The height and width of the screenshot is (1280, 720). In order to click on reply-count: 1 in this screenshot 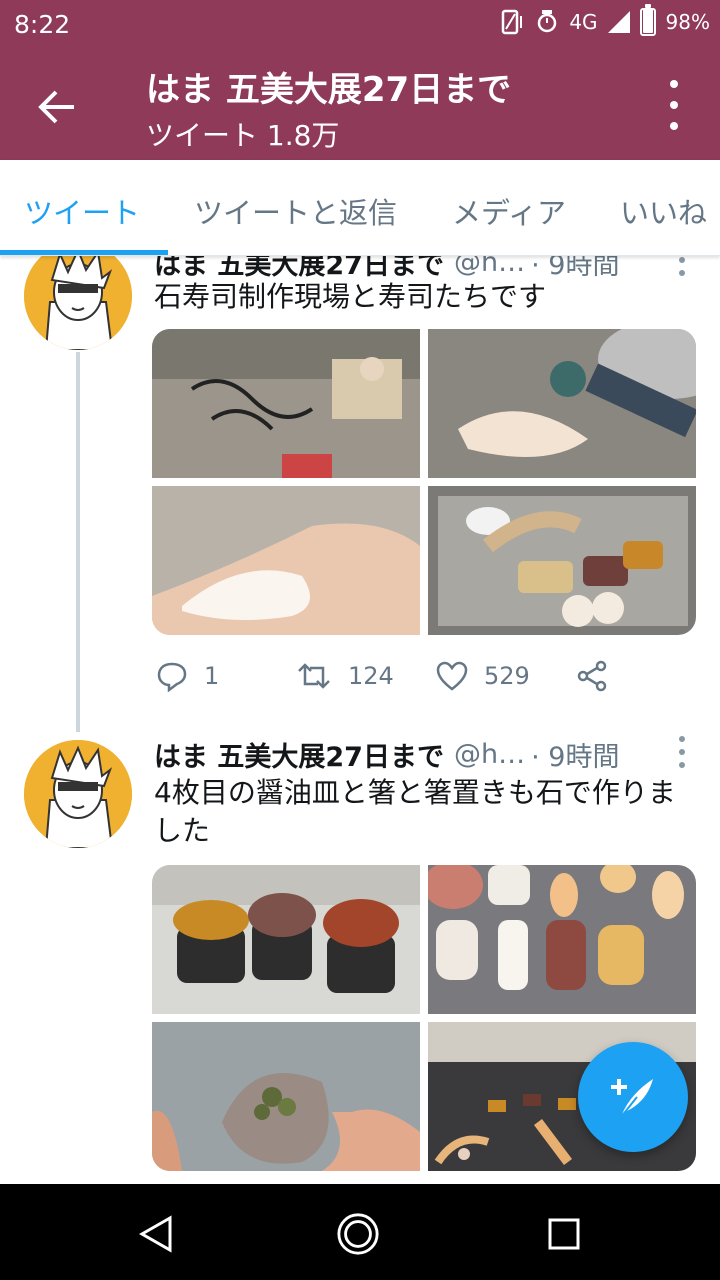, I will do `click(212, 676)`.